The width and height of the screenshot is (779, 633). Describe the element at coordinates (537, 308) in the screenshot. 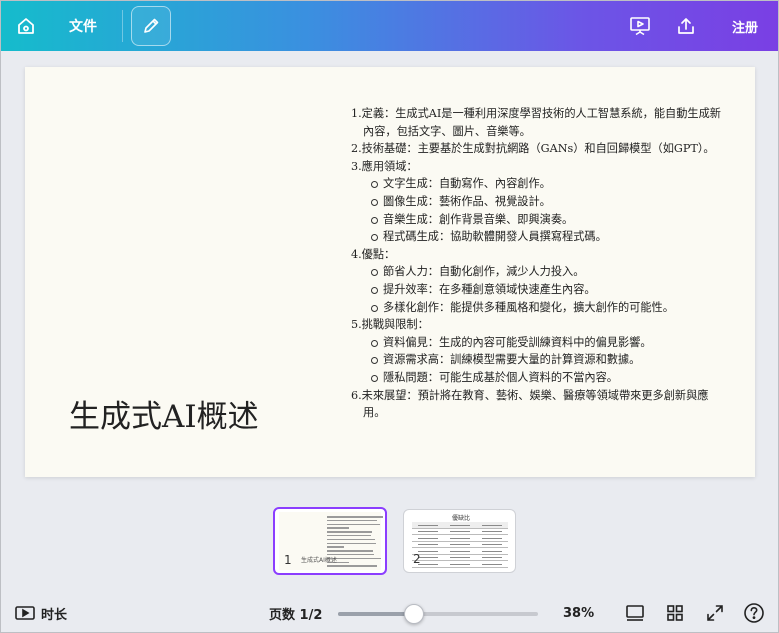

I see `body-bullet: 多樣化創作：能提供多種風格和變化，擴大創作的可能性。` at that location.